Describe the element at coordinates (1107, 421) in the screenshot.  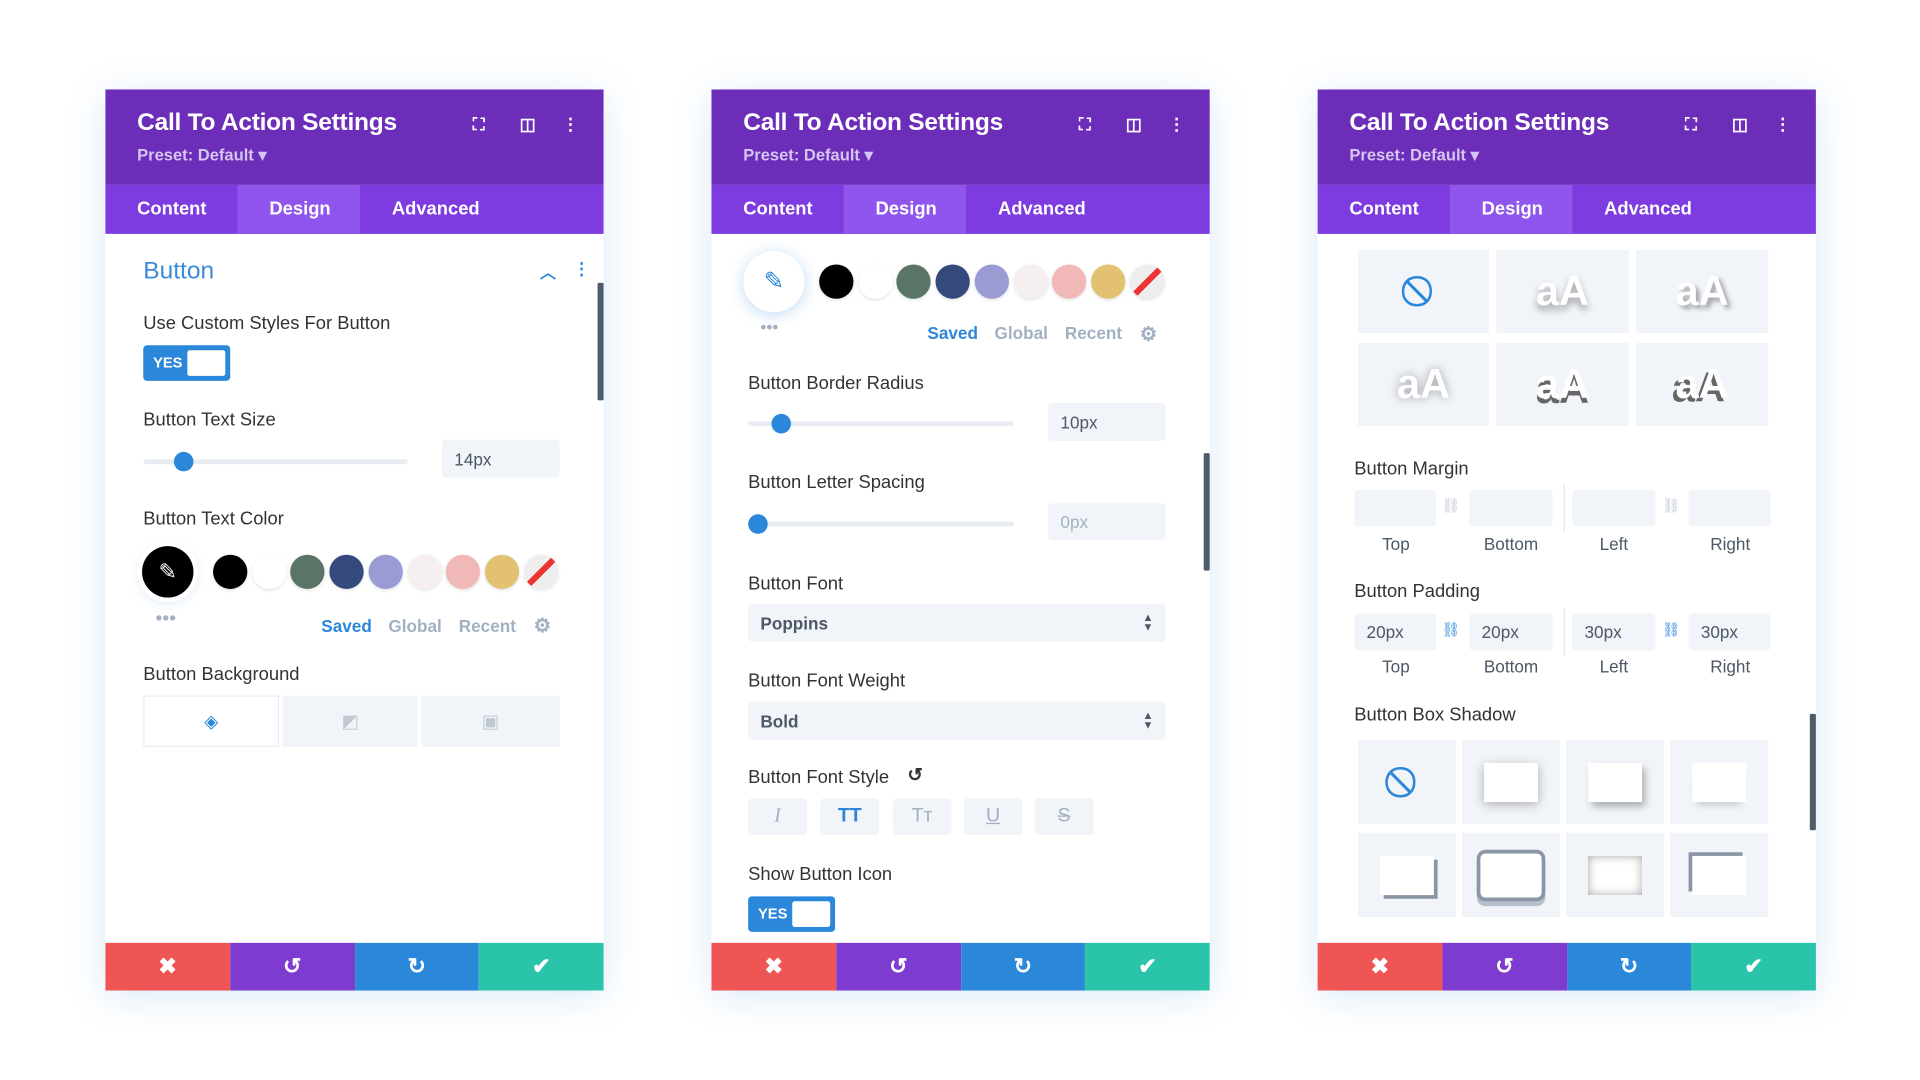
I see `border-radius-input: 10px` at that location.